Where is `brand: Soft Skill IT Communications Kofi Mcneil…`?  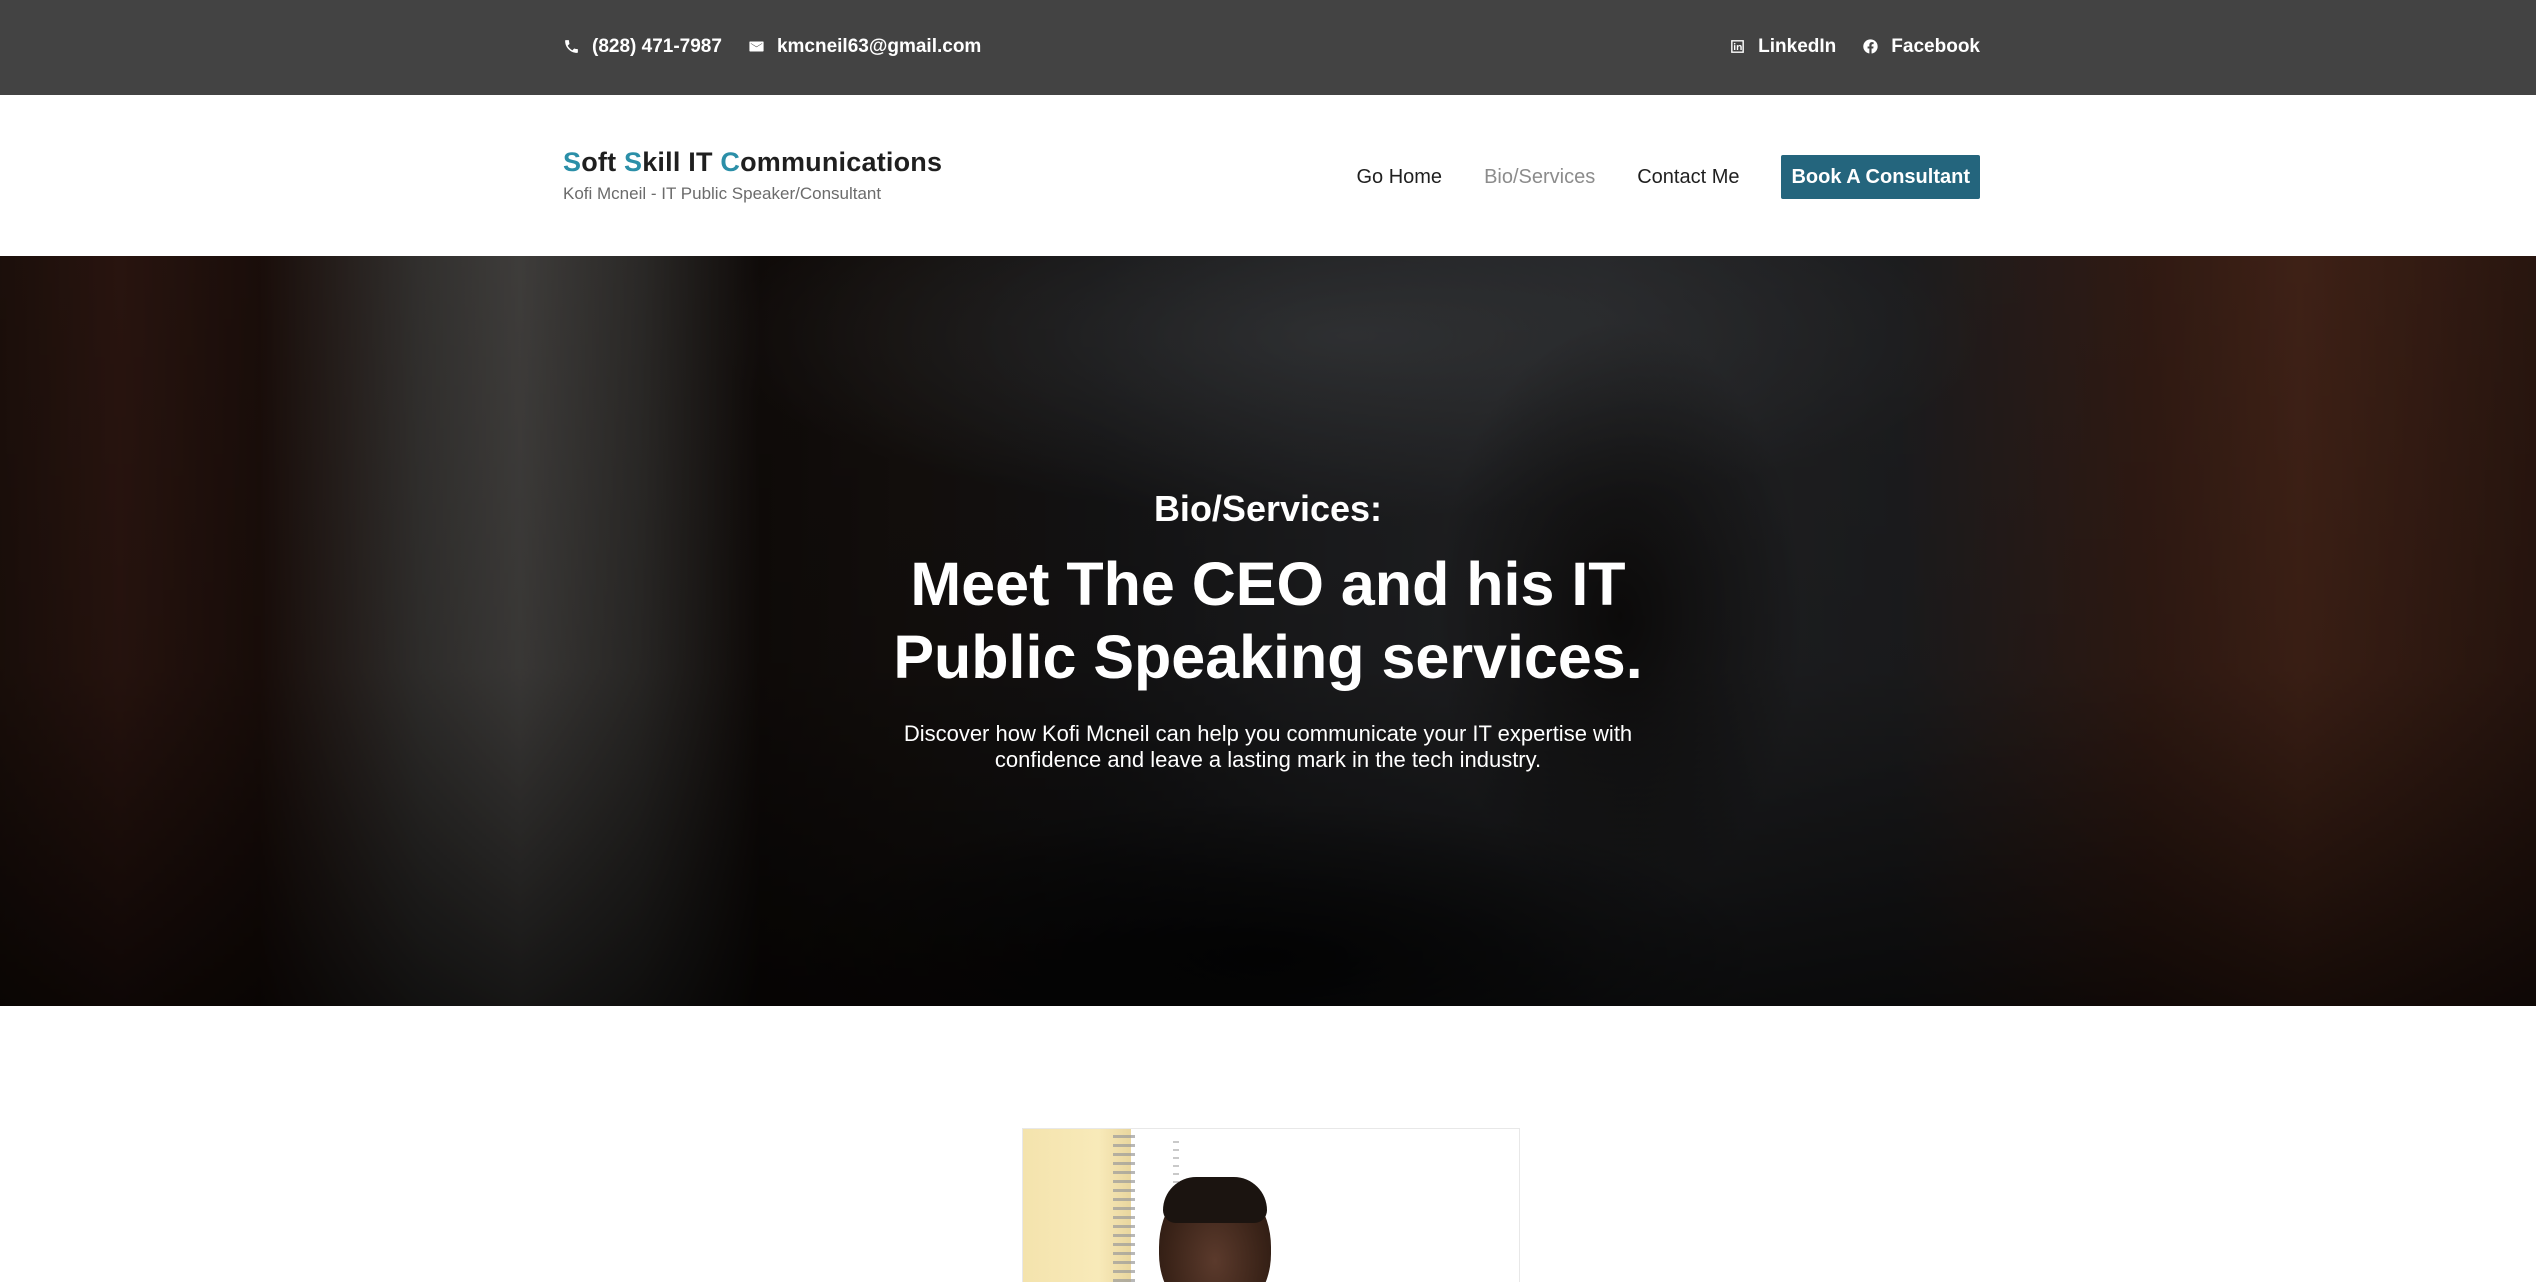
brand: Soft Skill IT Communications Kofi Mcneil… is located at coordinates (752, 175).